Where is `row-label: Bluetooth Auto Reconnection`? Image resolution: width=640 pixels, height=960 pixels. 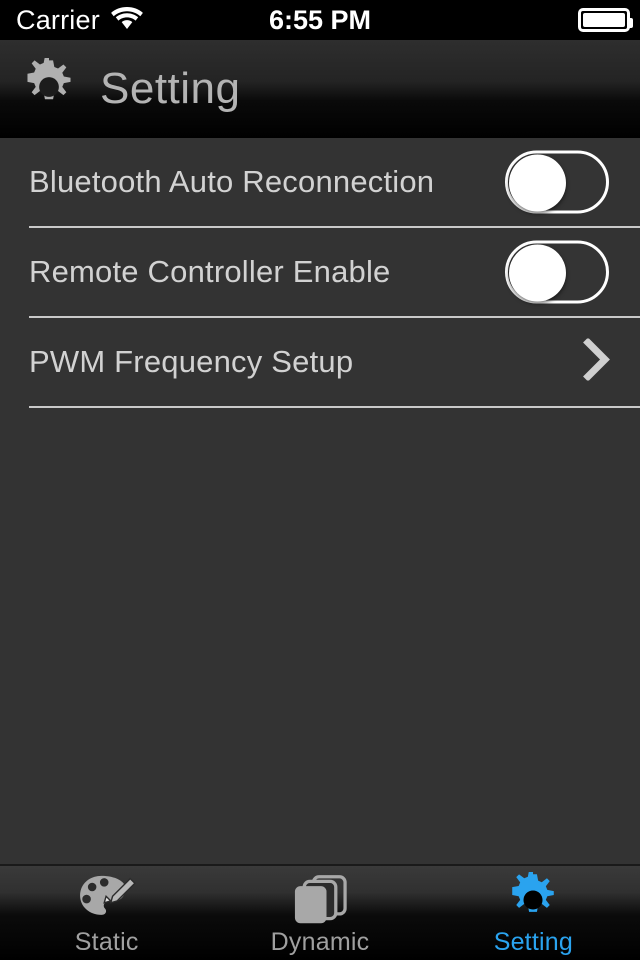 row-label: Bluetooth Auto Reconnection is located at coordinates (232, 181).